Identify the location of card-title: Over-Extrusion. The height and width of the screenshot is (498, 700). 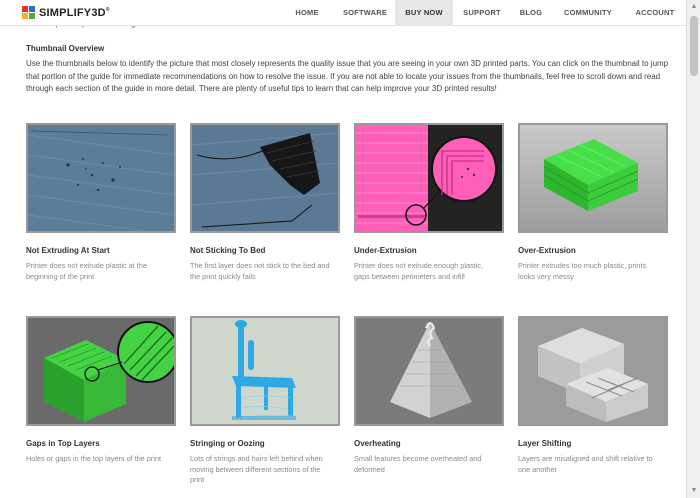
(547, 250).